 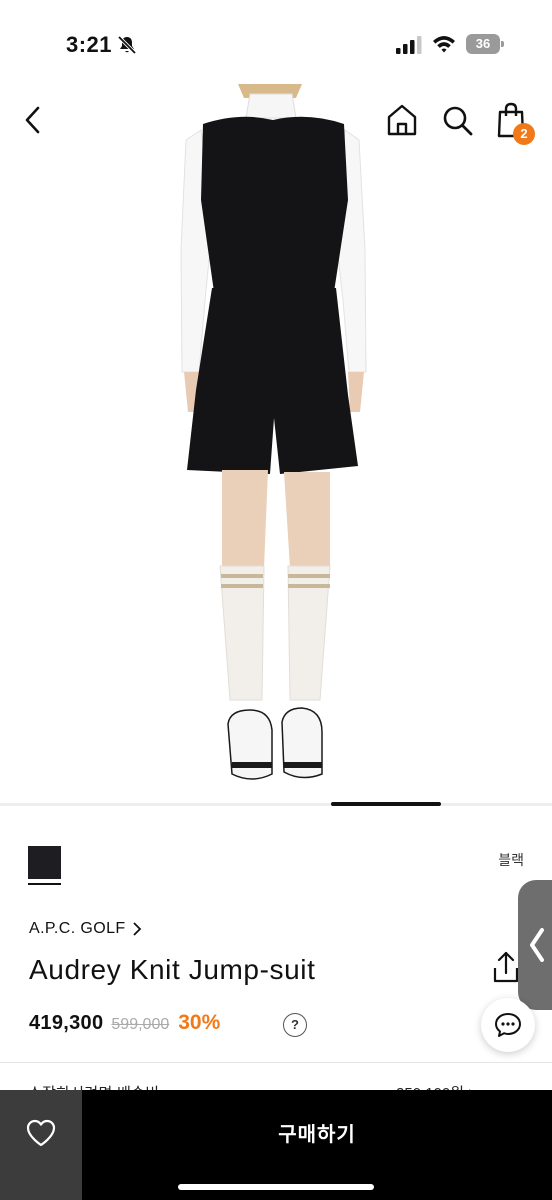 I want to click on brand-link: A.P.C. GOLF, so click(x=85, y=929).